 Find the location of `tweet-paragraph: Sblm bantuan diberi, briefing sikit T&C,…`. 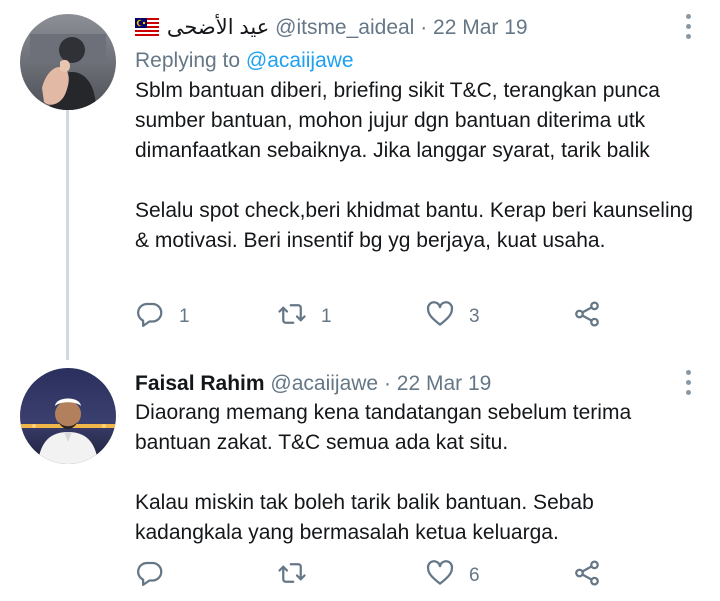

tweet-paragraph: Sblm bantuan diberi, briefing sikit T&C,… is located at coordinates (397, 120).